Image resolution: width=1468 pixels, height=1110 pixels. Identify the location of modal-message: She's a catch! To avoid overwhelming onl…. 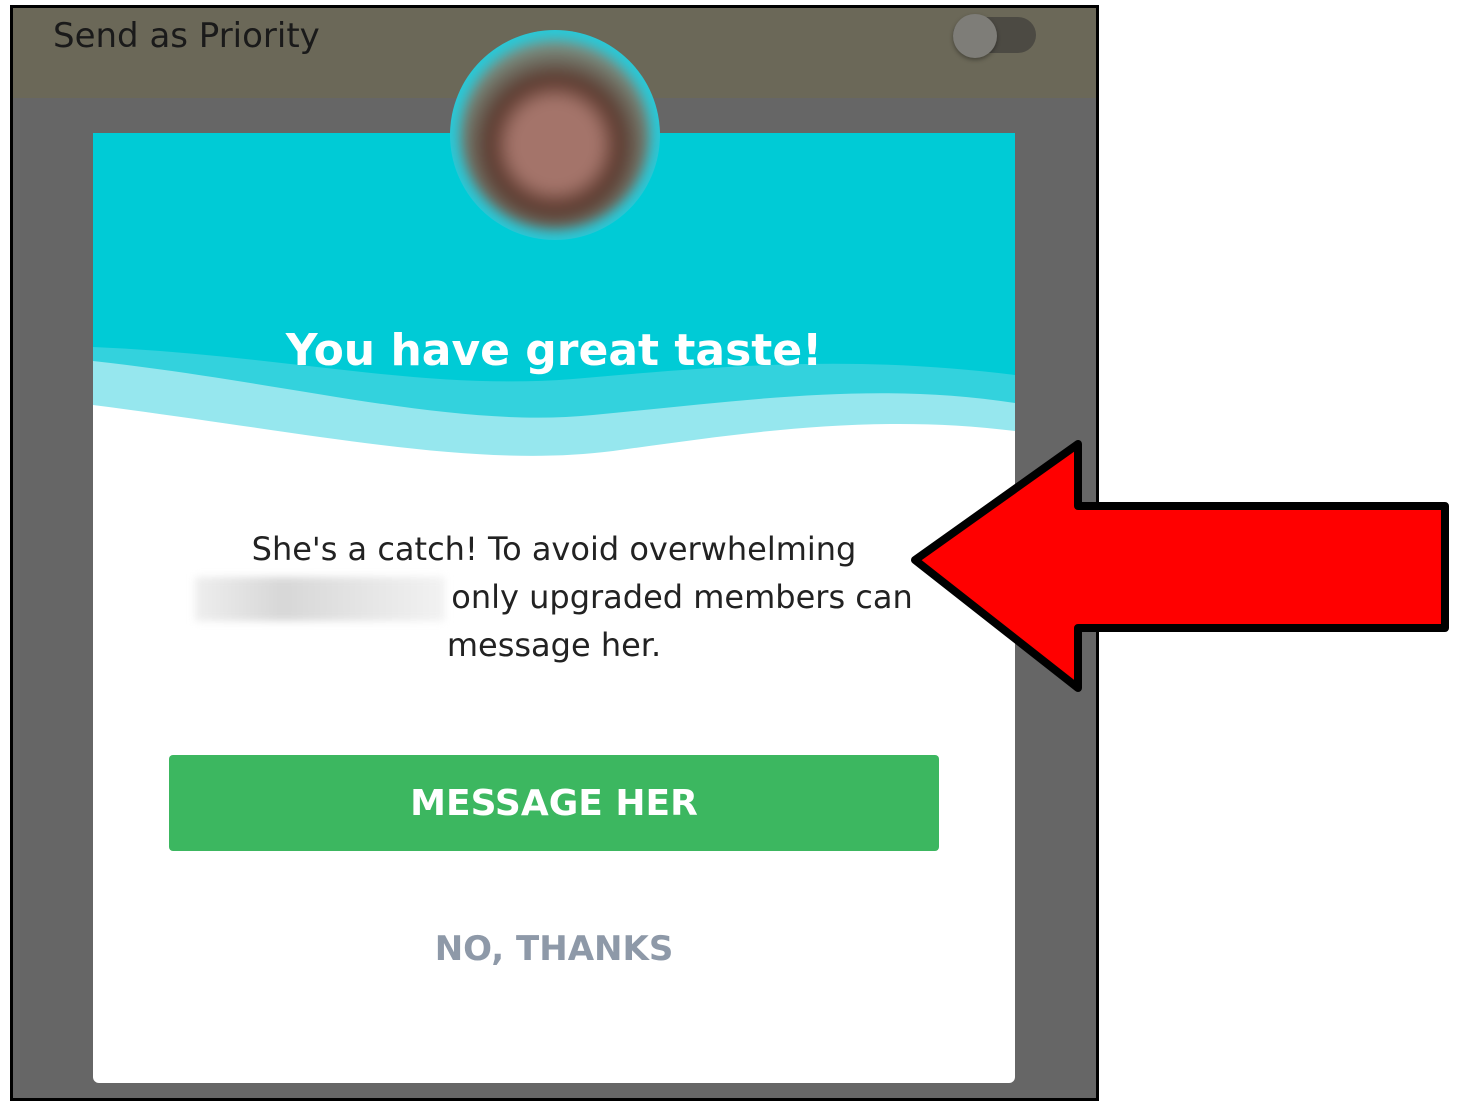
(554, 597).